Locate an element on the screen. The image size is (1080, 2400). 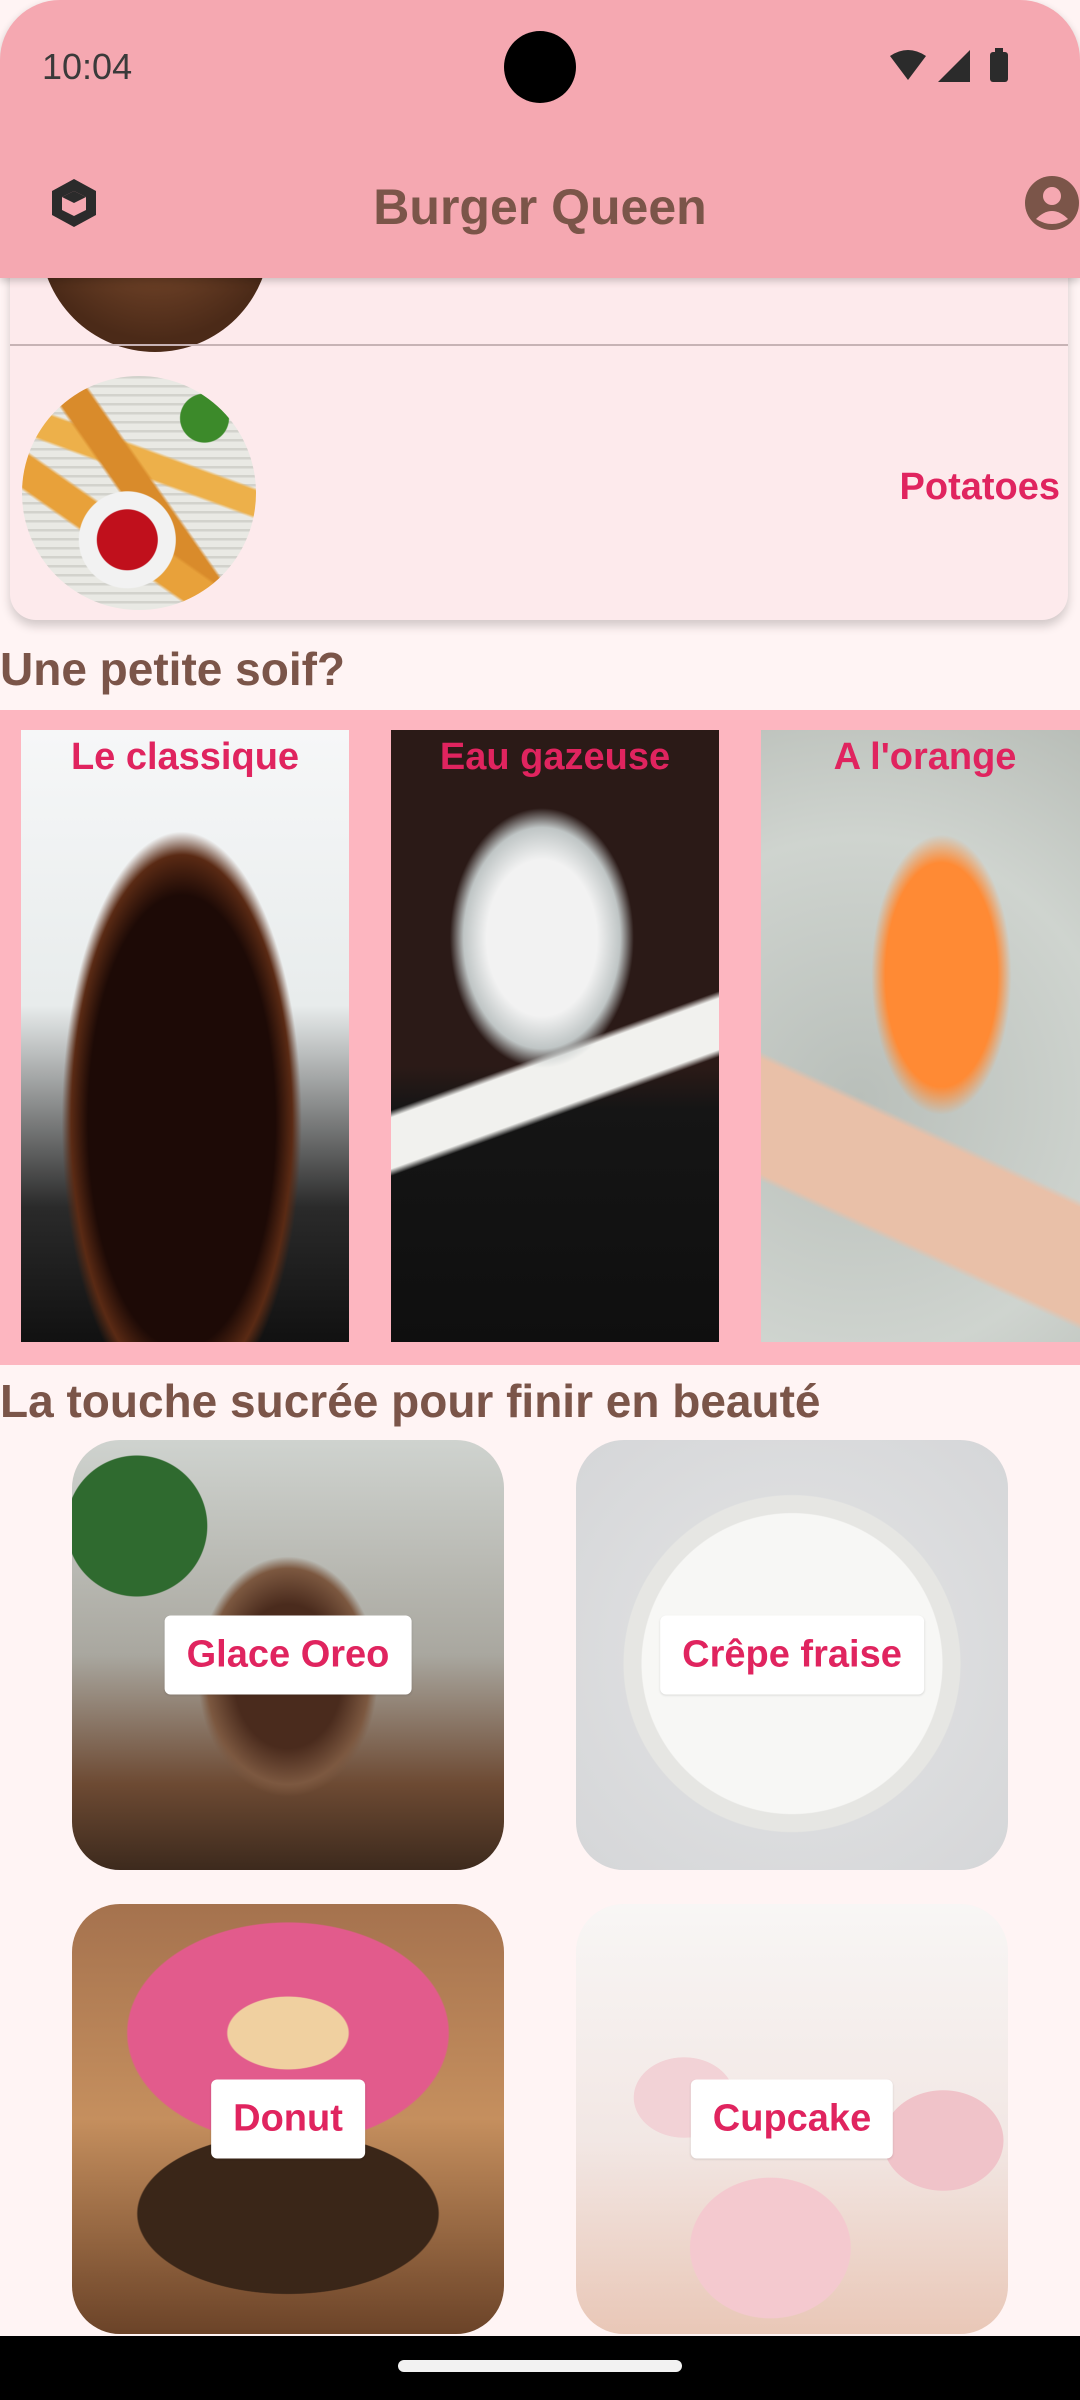
drink-label: Eau gazeuse is located at coordinates (555, 757).